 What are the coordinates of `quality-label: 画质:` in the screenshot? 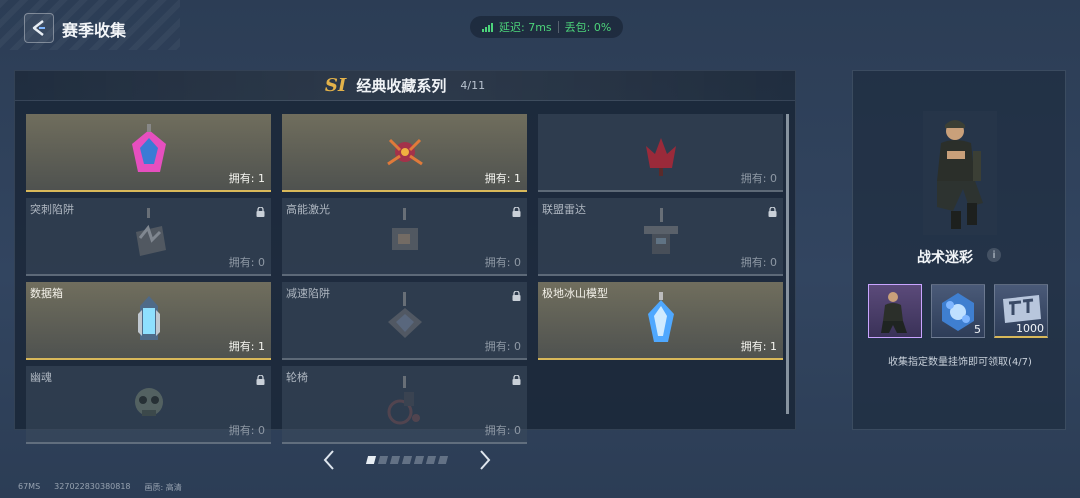 It's located at (154, 487).